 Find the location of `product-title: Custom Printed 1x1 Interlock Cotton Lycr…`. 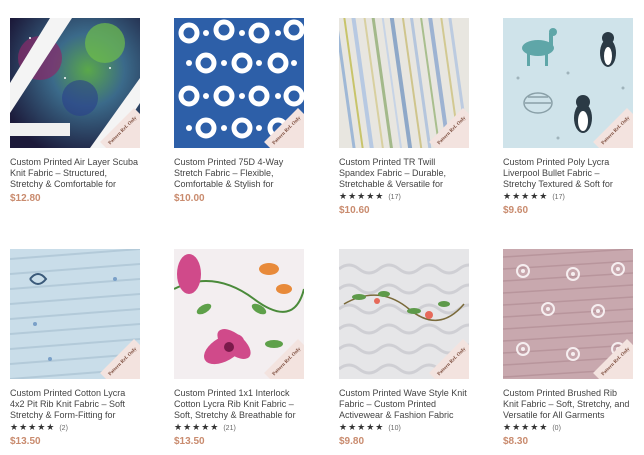

product-title: Custom Printed 1x1 Interlock Cotton Lycr… is located at coordinates (239, 404).